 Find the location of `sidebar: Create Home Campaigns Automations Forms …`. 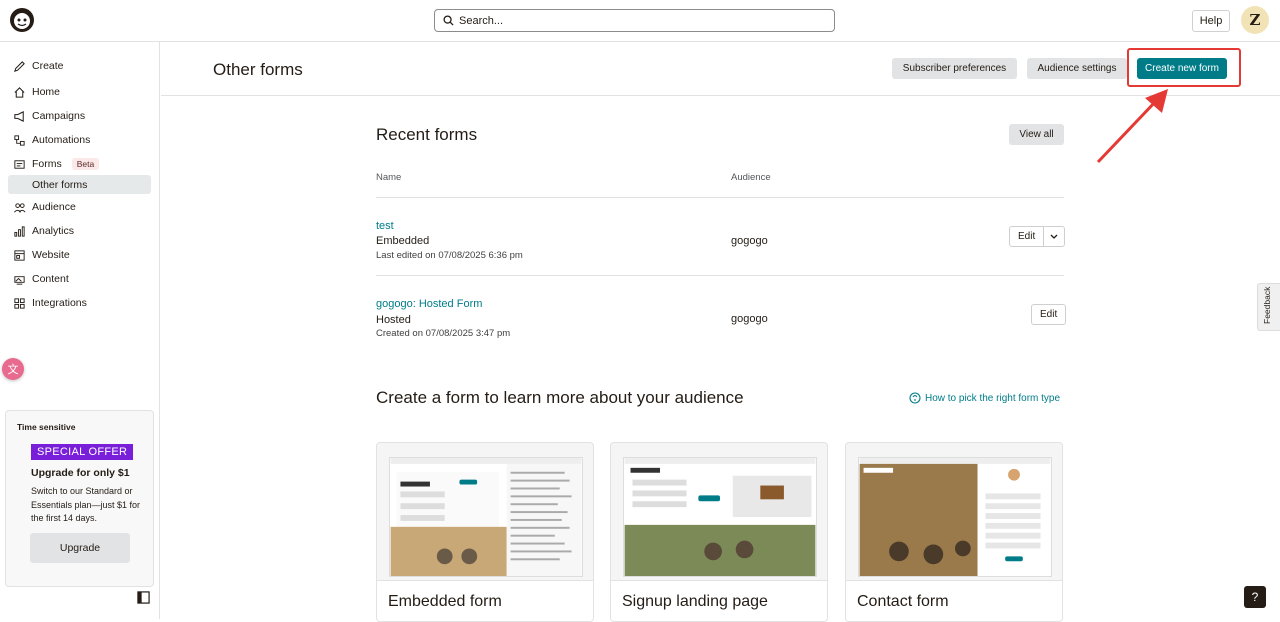

sidebar: Create Home Campaigns Automations Forms … is located at coordinates (80, 330).